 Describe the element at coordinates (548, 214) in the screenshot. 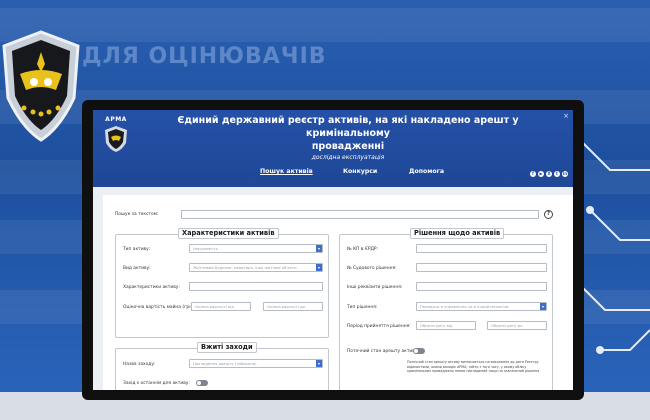

I see `help-icon: ?` at that location.